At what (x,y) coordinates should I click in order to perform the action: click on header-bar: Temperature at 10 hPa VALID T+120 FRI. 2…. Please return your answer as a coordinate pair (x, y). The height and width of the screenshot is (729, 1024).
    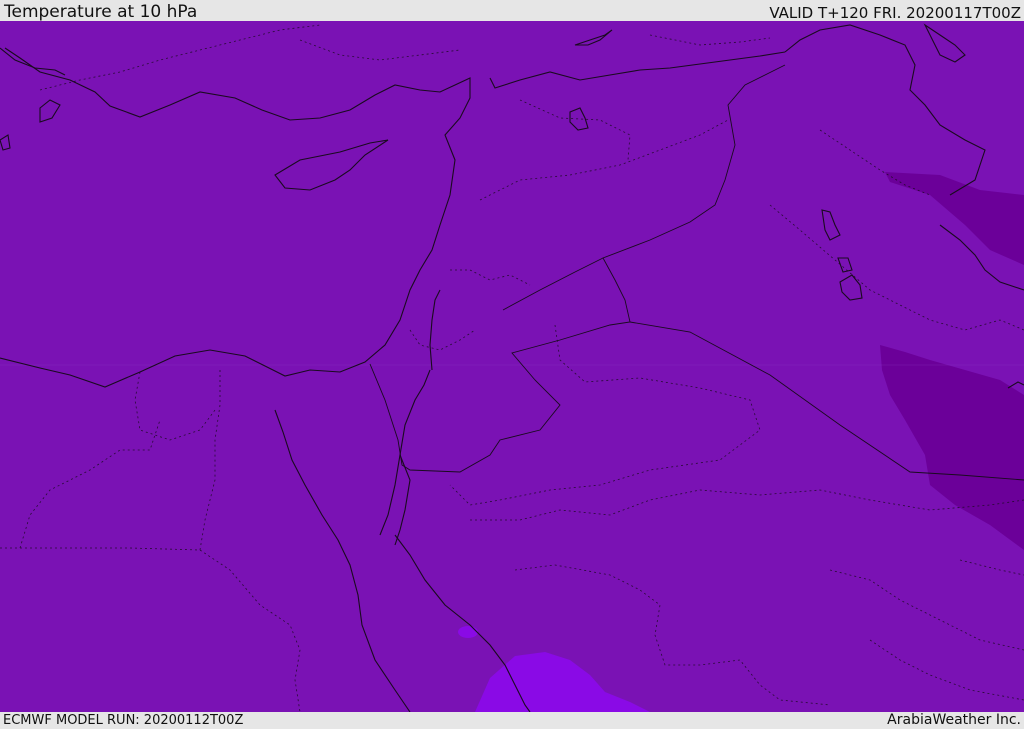
    Looking at the image, I should click on (512, 11).